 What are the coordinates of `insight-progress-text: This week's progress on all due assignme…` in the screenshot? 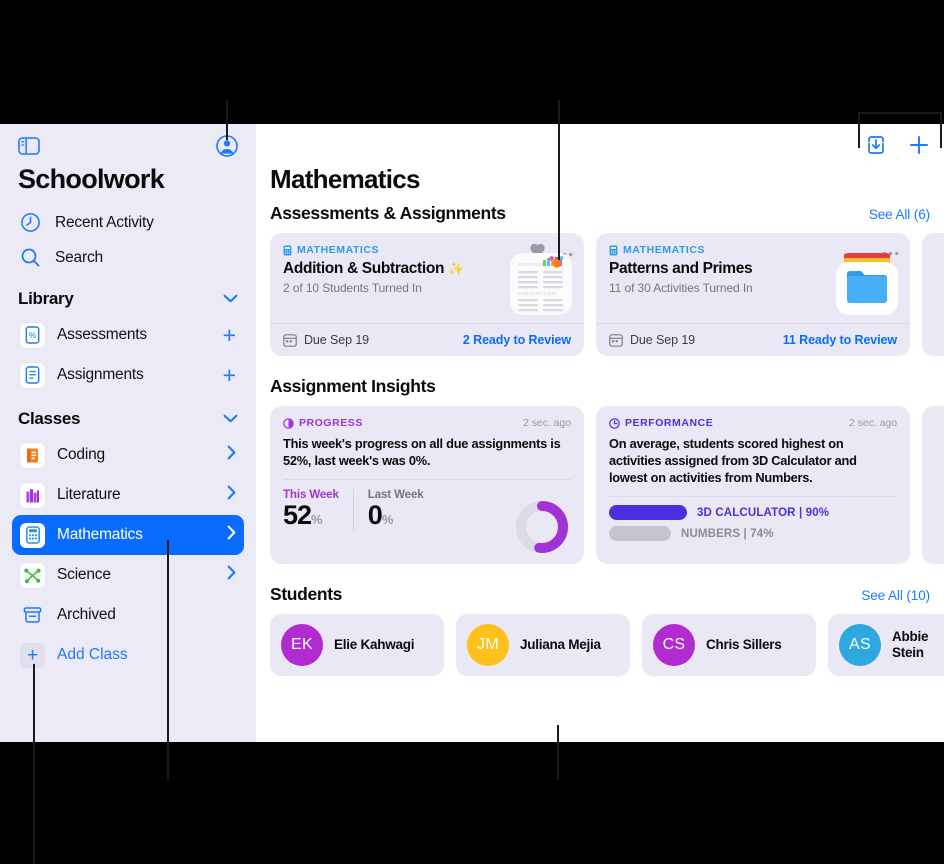 It's located at (422, 452).